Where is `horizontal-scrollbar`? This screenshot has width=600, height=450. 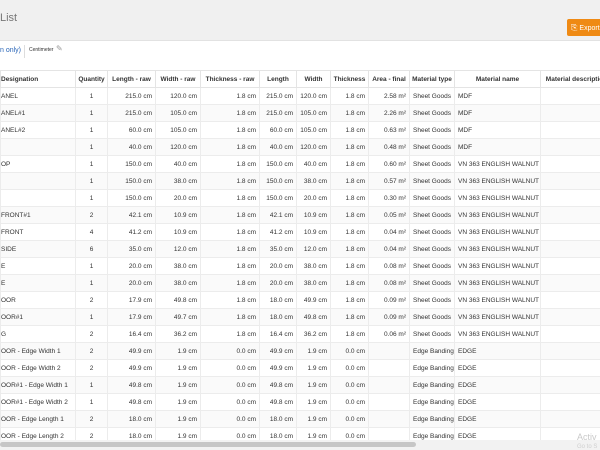
horizontal-scrollbar is located at coordinates (300, 445).